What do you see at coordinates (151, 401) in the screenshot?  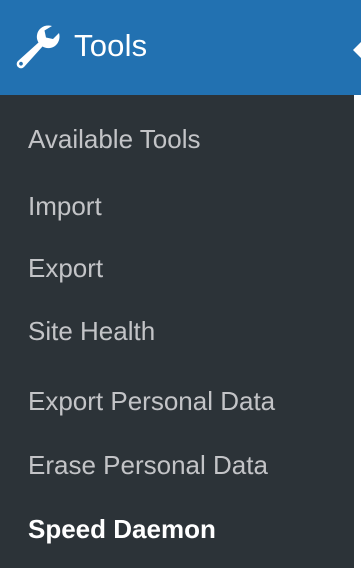 I see `submenu-item-export-personal-data: Export Personal Data` at bounding box center [151, 401].